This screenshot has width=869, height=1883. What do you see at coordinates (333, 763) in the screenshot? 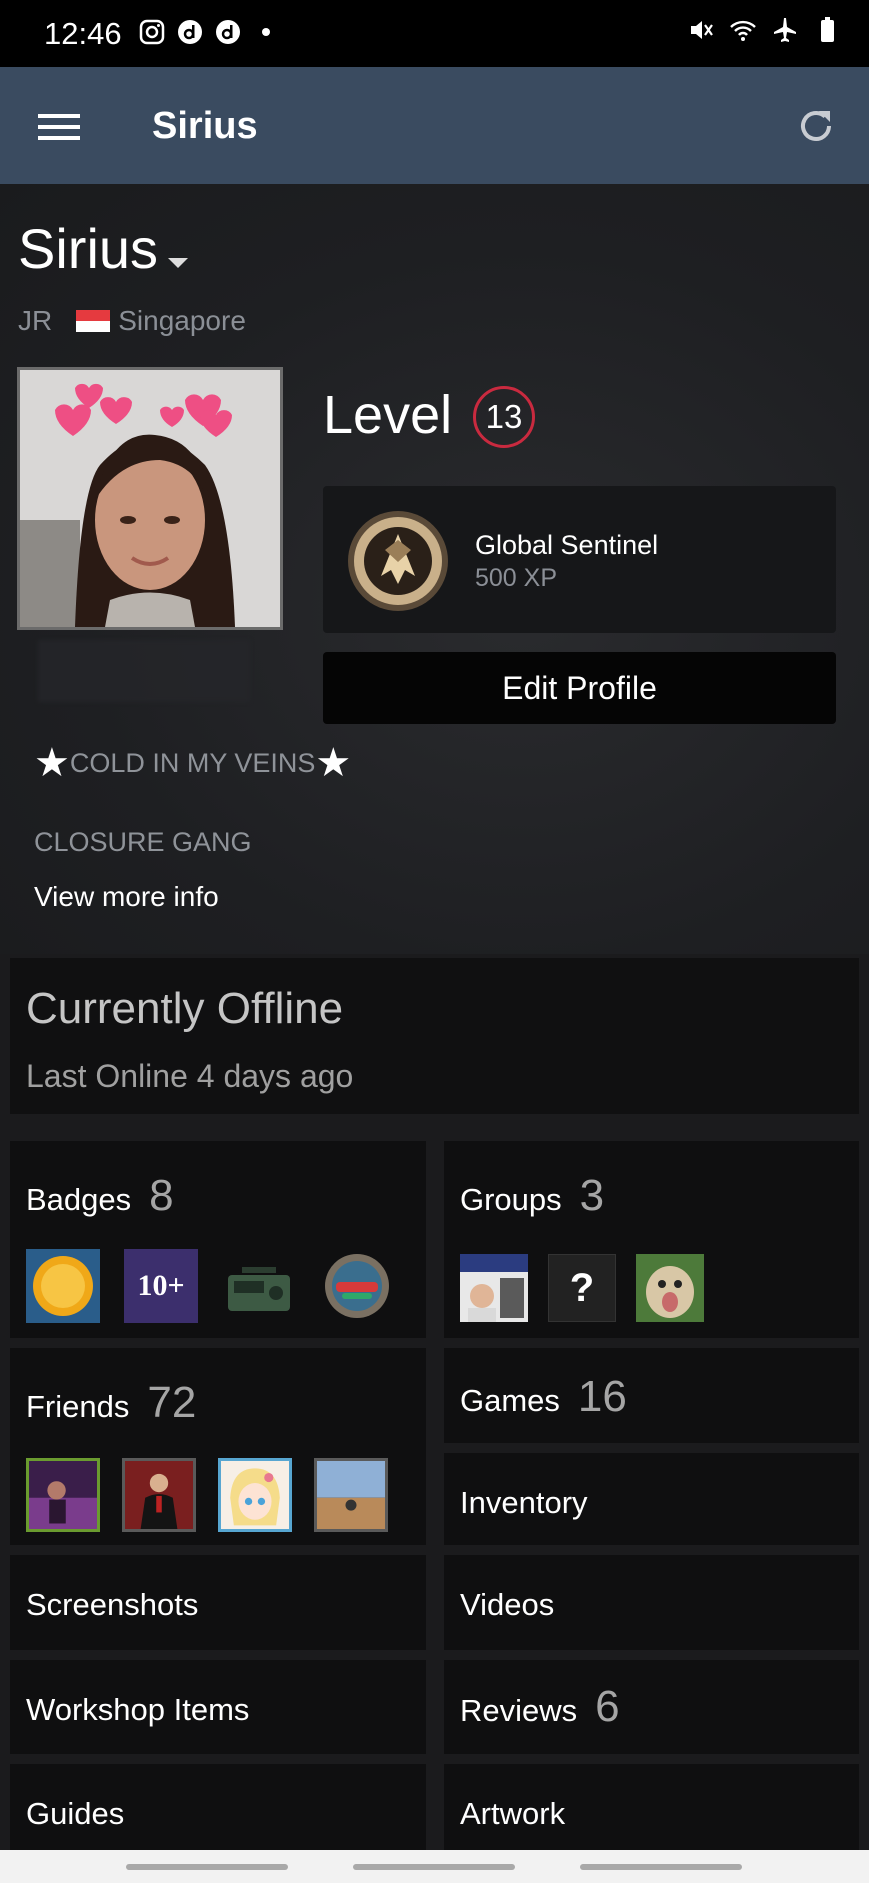
I see `star-icon-2: ★` at bounding box center [333, 763].